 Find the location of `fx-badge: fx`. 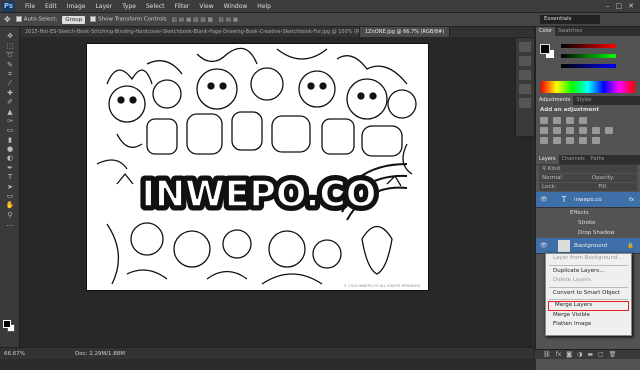

fx-badge: fx is located at coordinates (631, 200).